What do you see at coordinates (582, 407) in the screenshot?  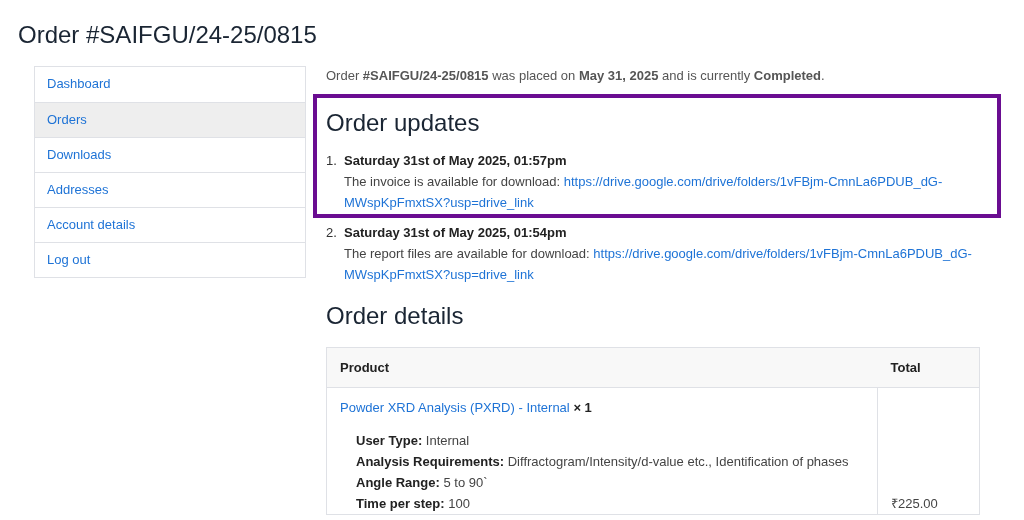 I see `quantity: × 1` at bounding box center [582, 407].